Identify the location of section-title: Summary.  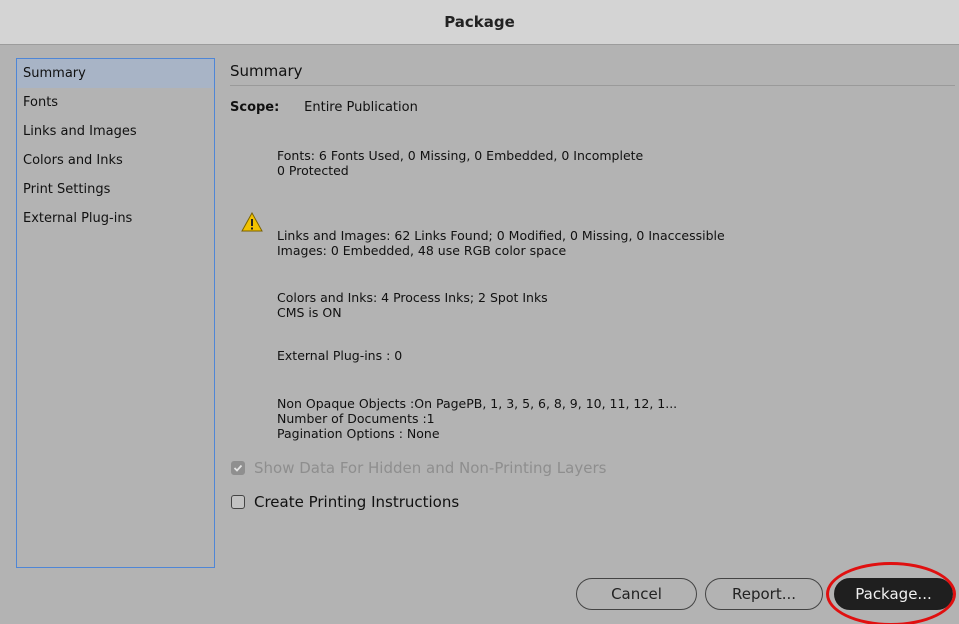
(592, 74).